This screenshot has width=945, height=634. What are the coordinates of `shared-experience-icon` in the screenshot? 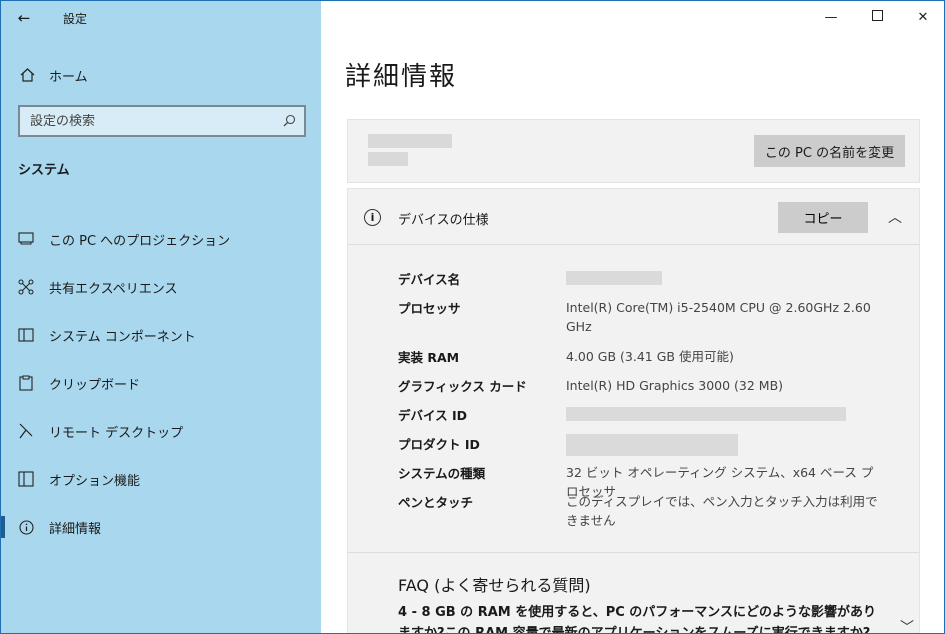 It's located at (26, 287).